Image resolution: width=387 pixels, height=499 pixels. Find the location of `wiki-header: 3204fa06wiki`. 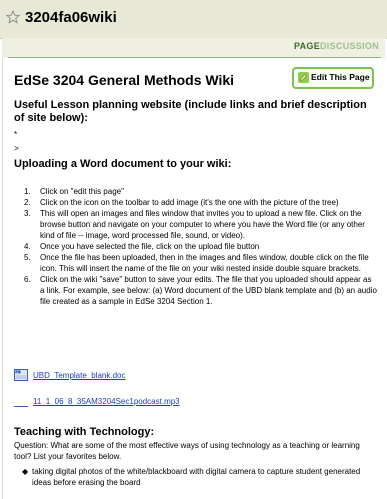

wiki-header: 3204fa06wiki is located at coordinates (193, 19).